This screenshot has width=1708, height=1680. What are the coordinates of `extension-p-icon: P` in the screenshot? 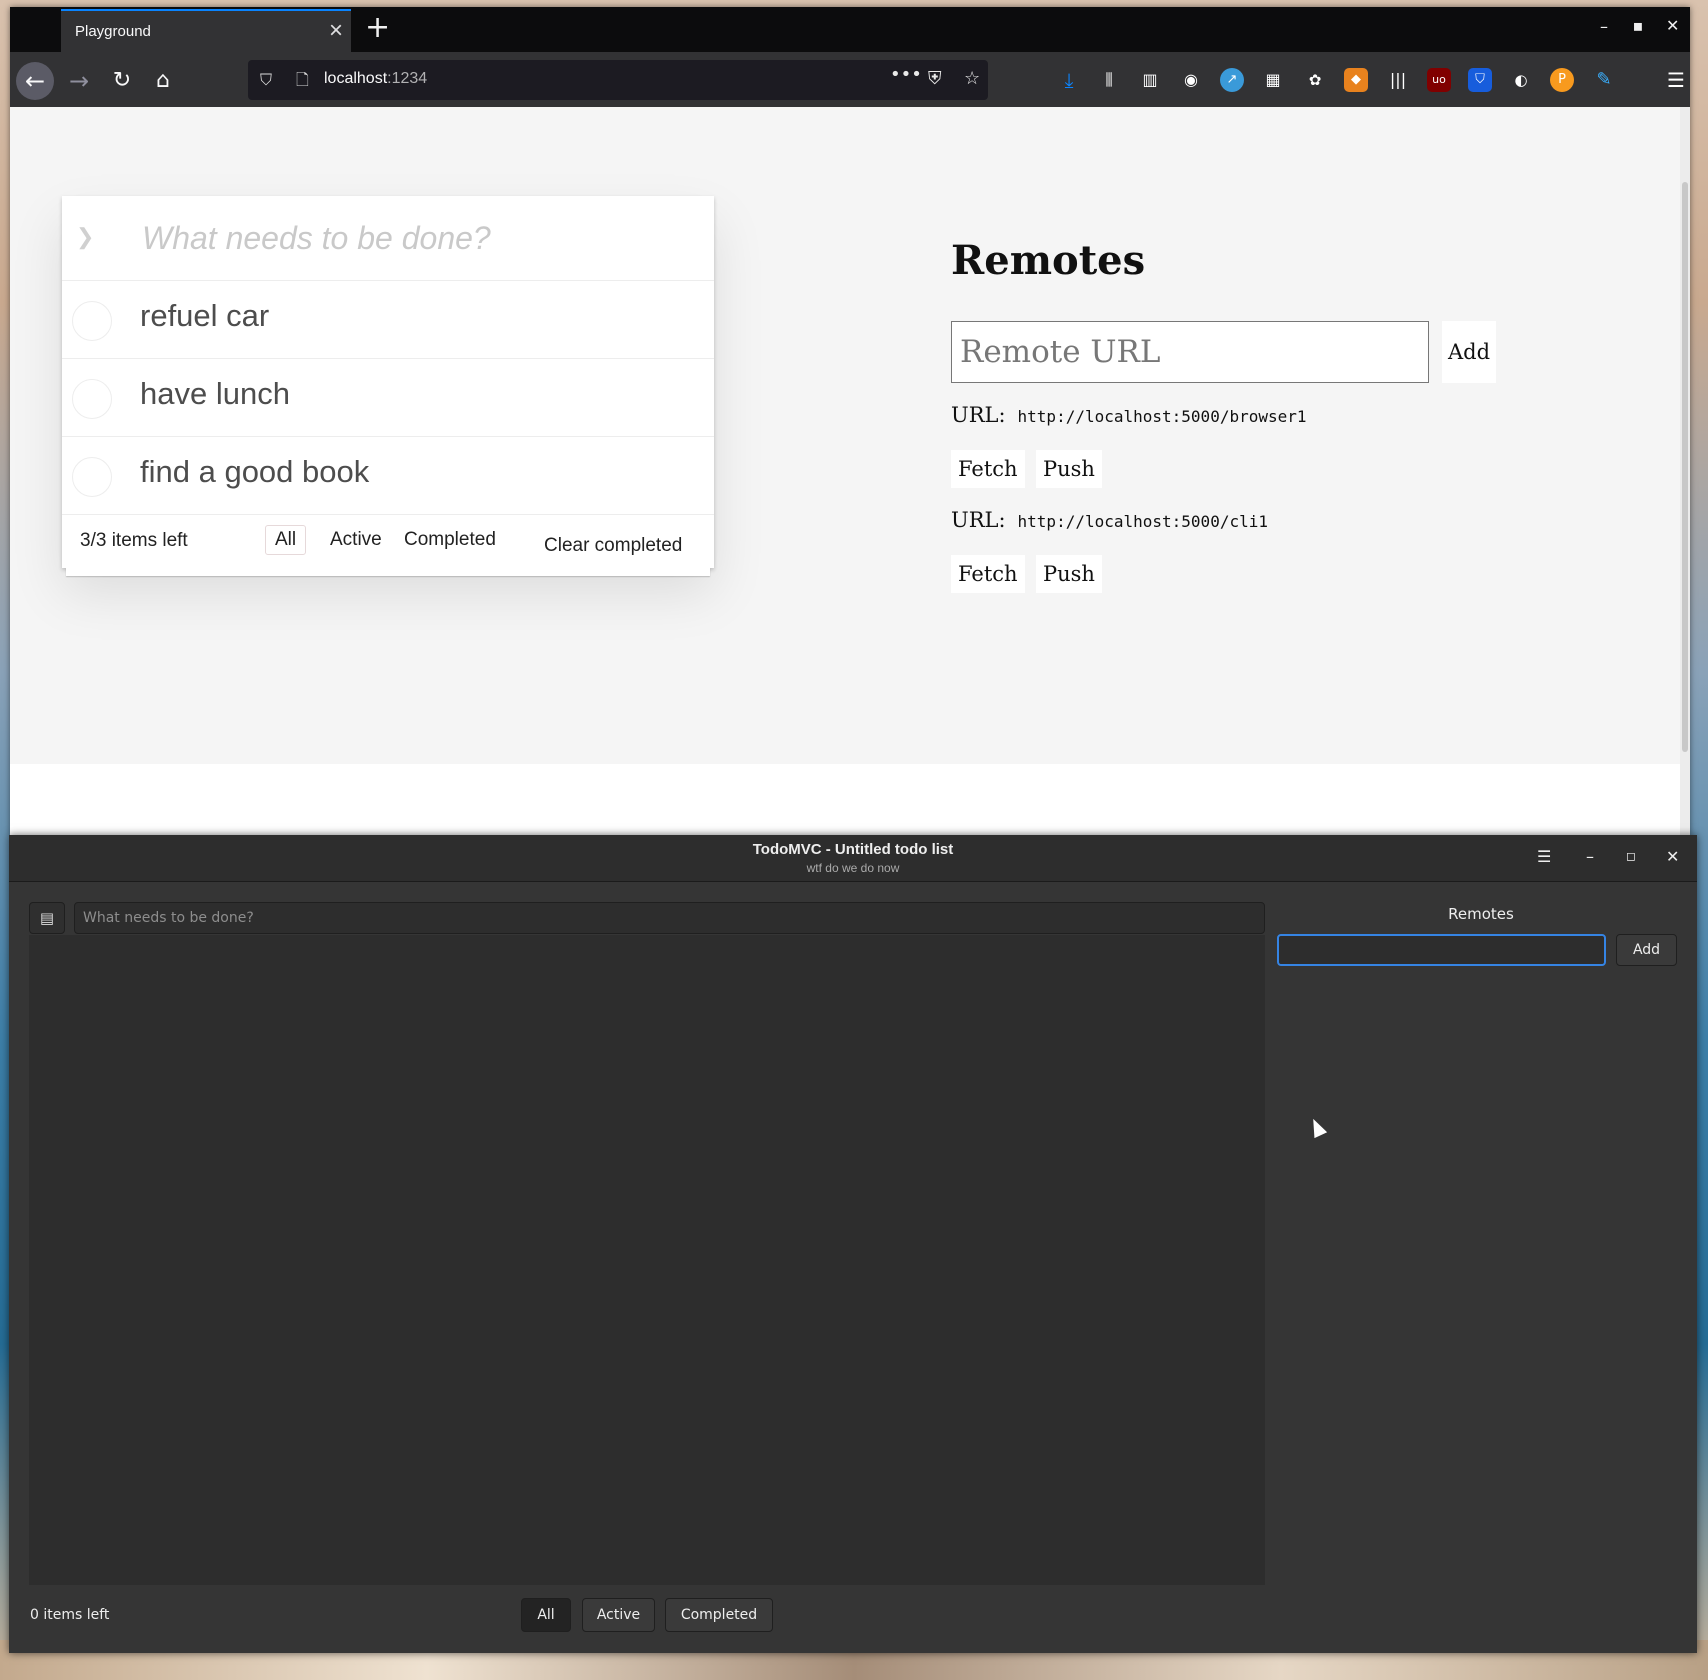 It's located at (1562, 80).